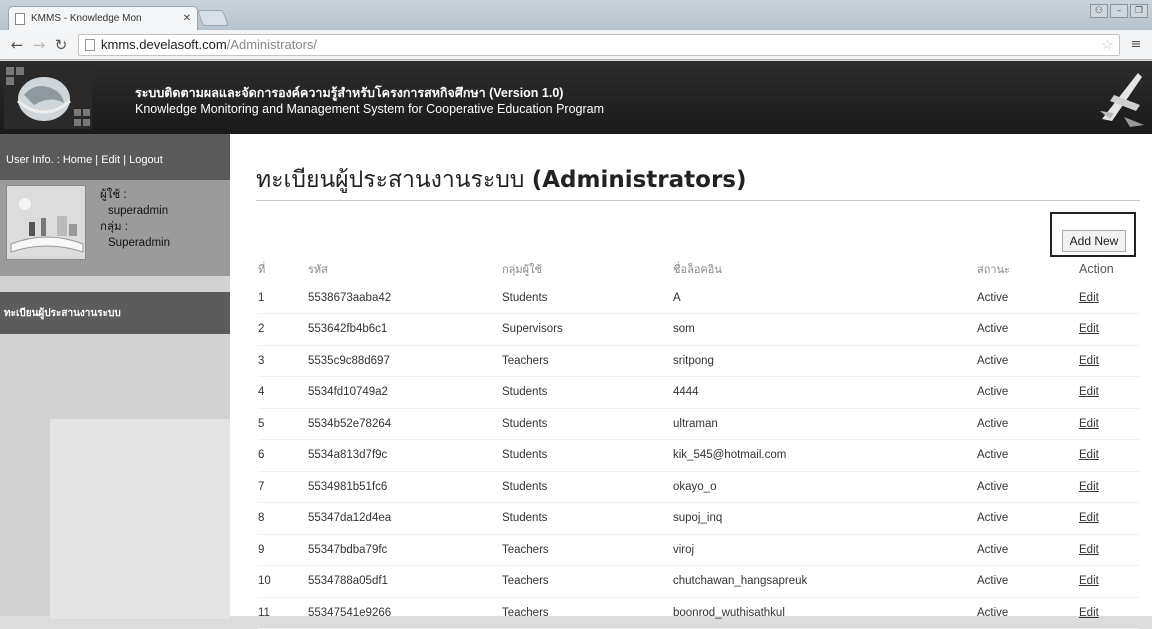  Describe the element at coordinates (587, 329) in the screenshot. I see `cell-group: Supervisors` at that location.